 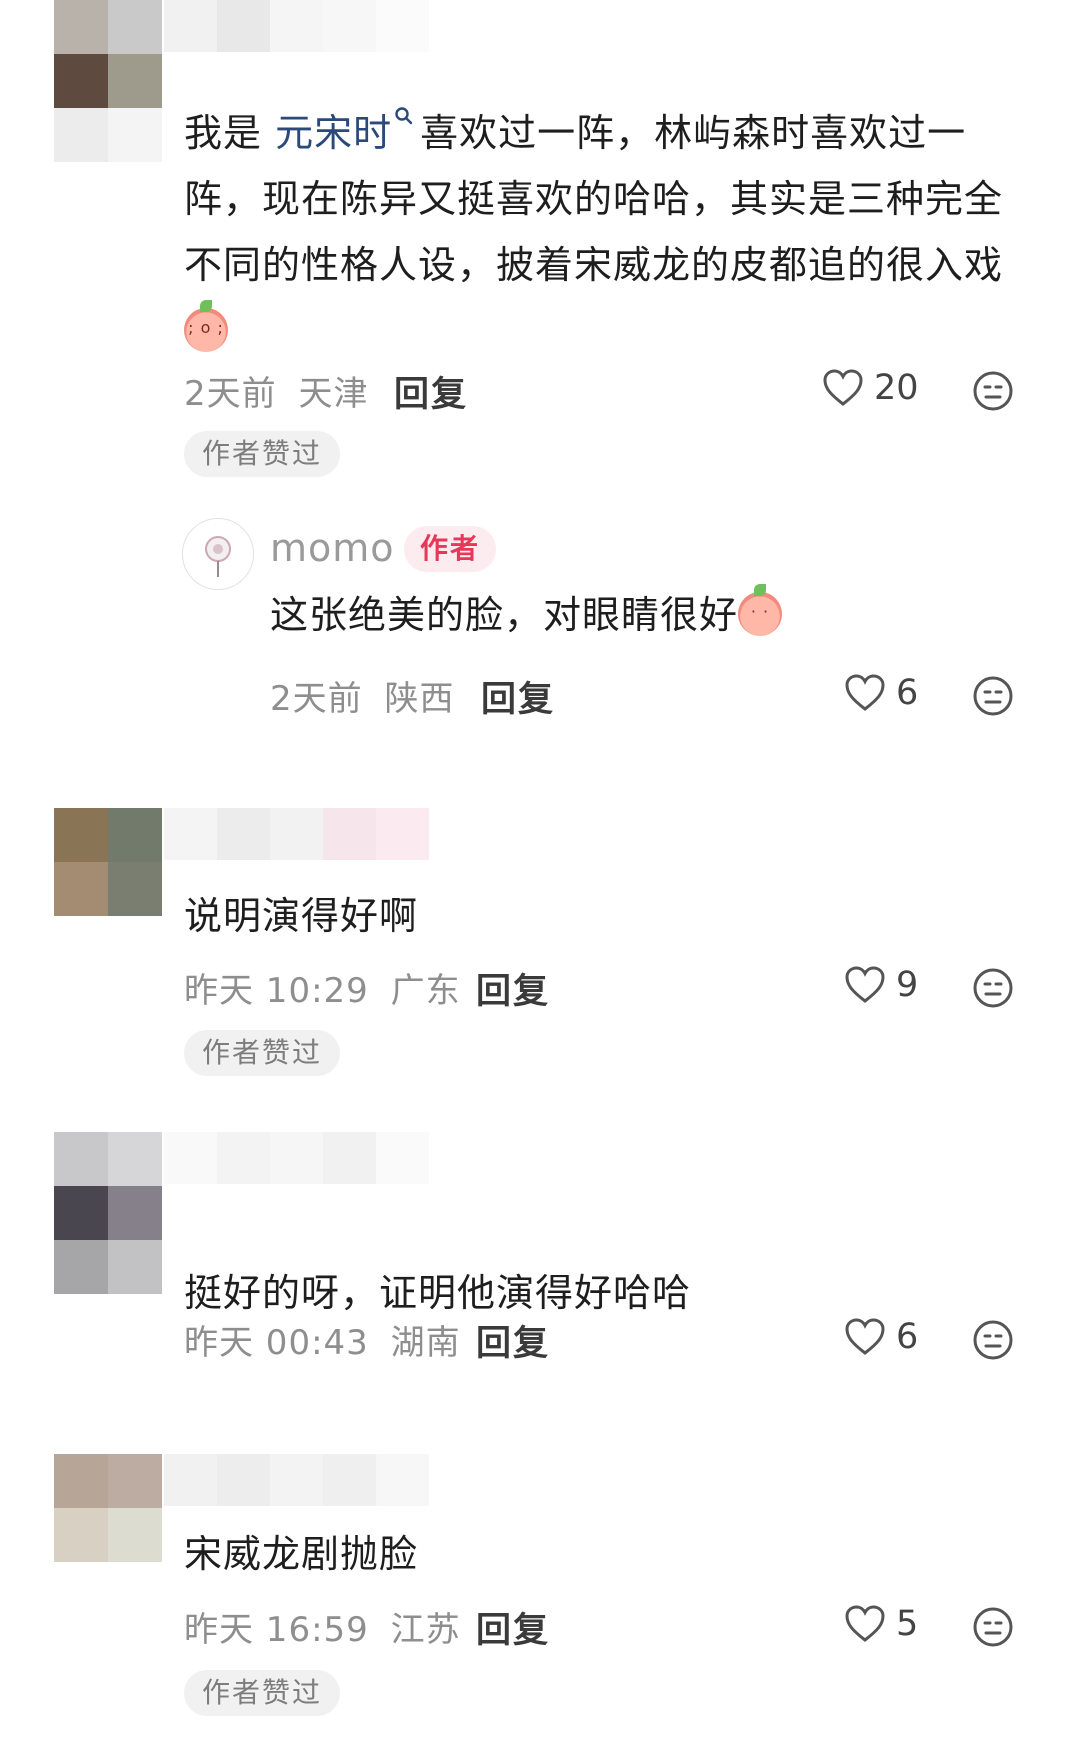 What do you see at coordinates (419, 699) in the screenshot?
I see `reply-location: 陕西` at bounding box center [419, 699].